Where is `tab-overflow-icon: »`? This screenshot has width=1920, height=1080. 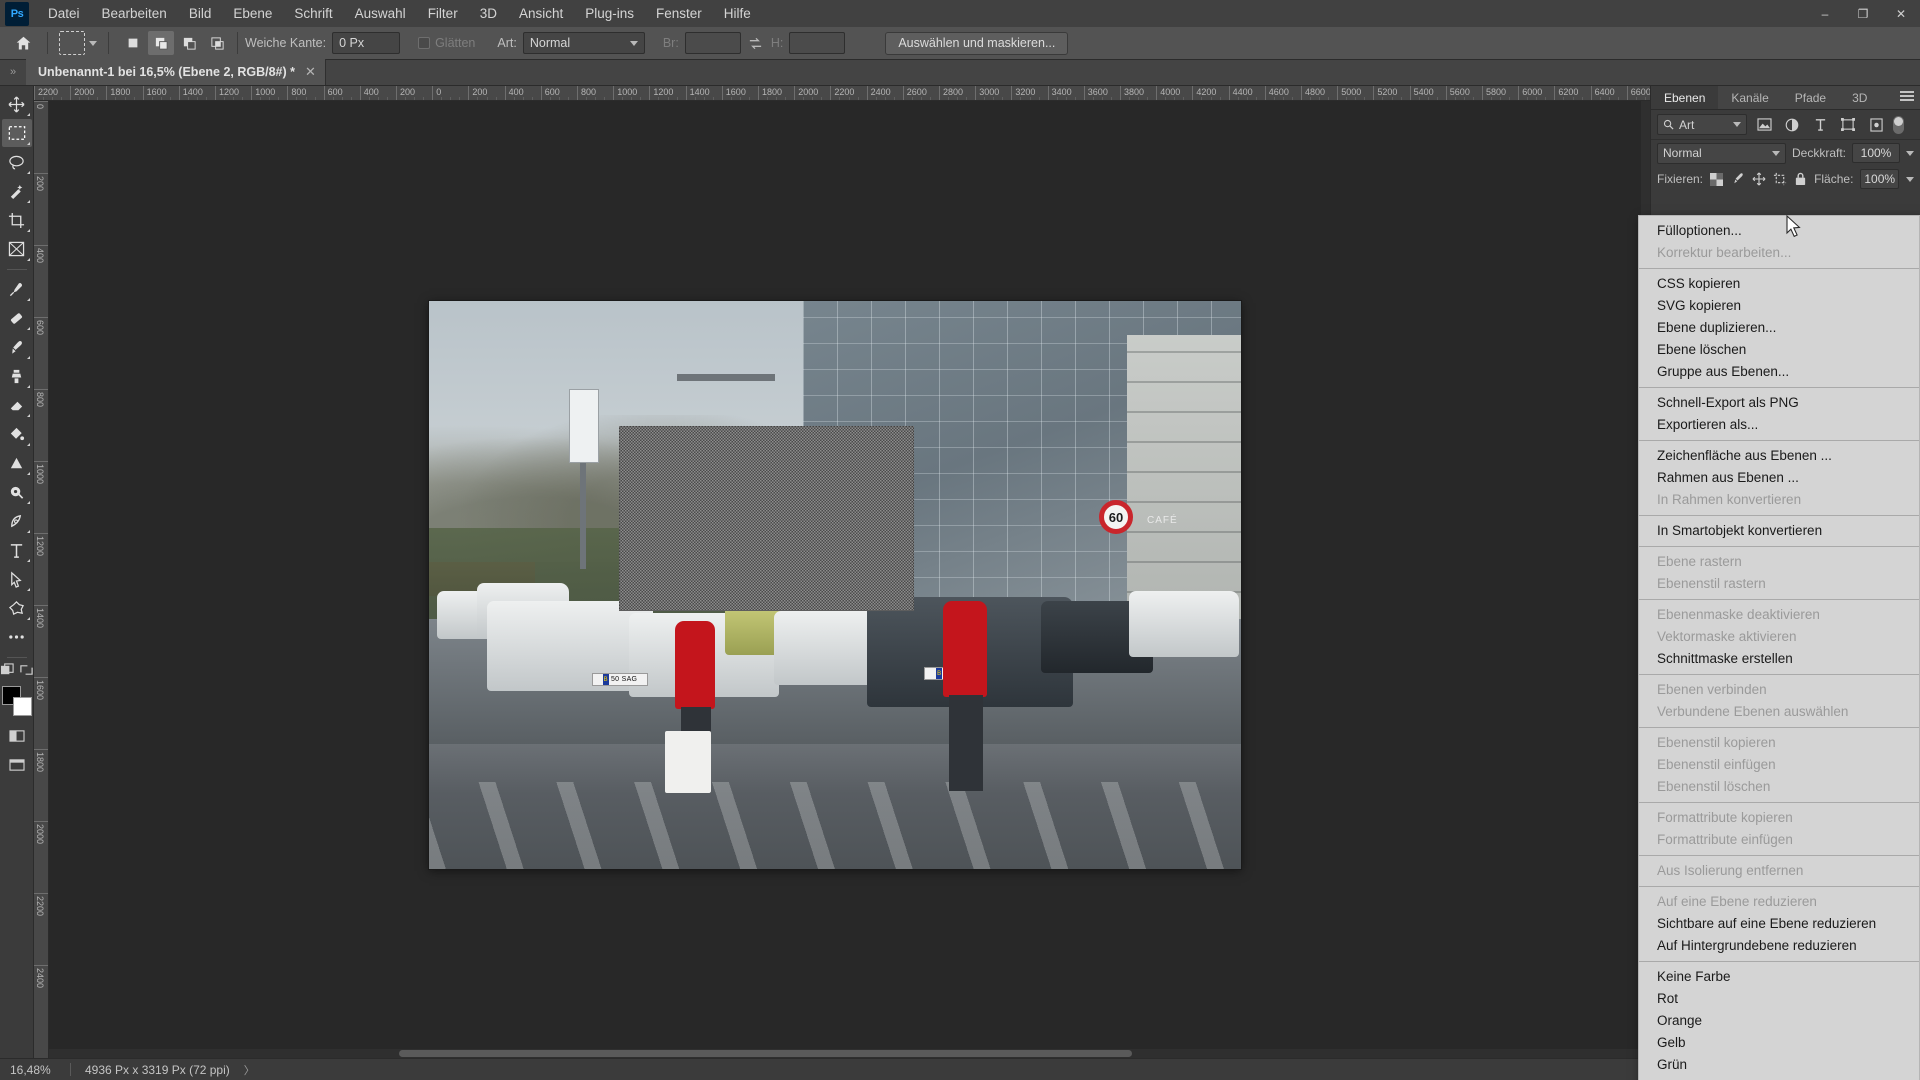 tab-overflow-icon: » is located at coordinates (13, 72).